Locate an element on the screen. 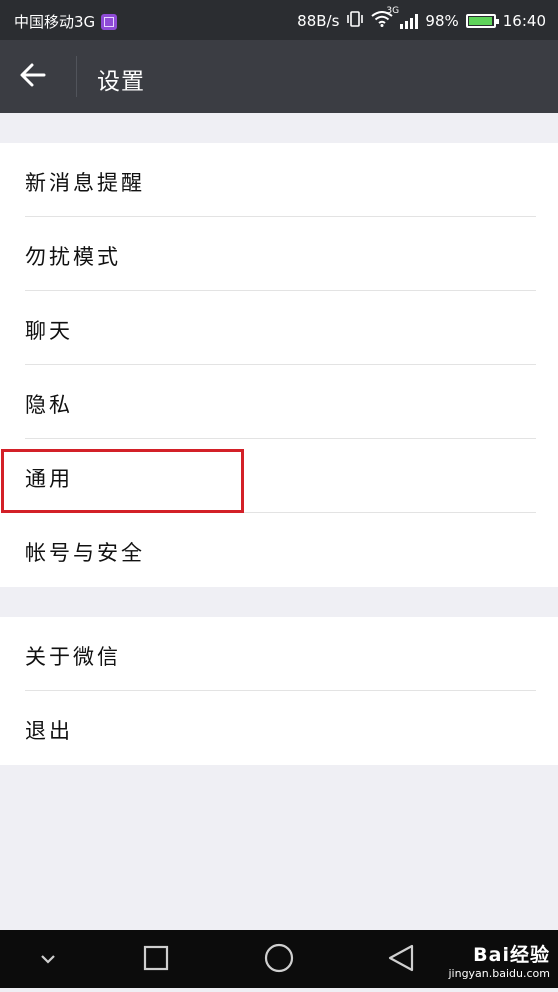 This screenshot has width=558, height=992. network-type: 3G is located at coordinates (393, 11).